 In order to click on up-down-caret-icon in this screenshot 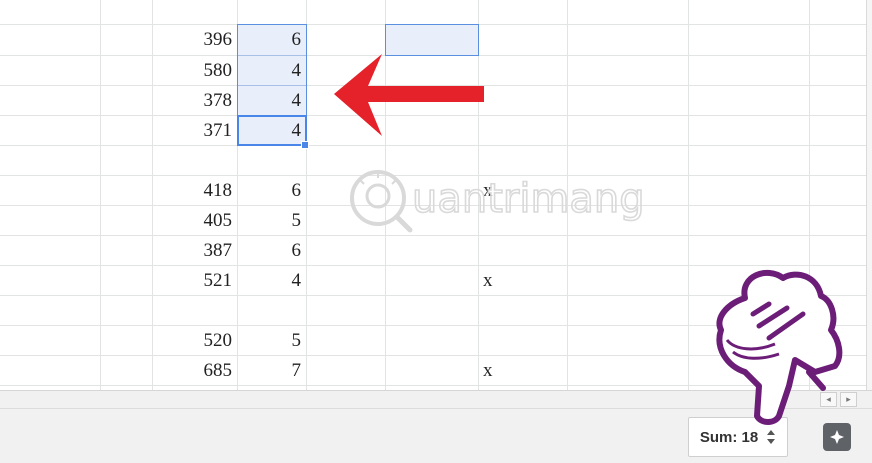, I will do `click(771, 437)`.